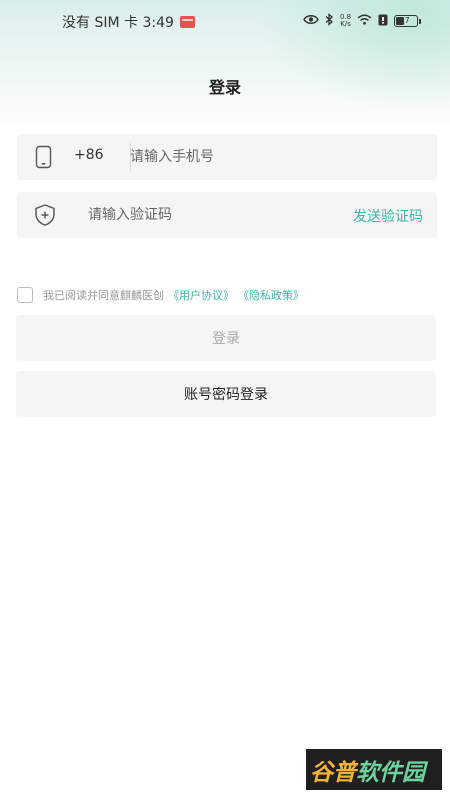  Describe the element at coordinates (44, 157) in the screenshot. I see `phone-icon` at that location.